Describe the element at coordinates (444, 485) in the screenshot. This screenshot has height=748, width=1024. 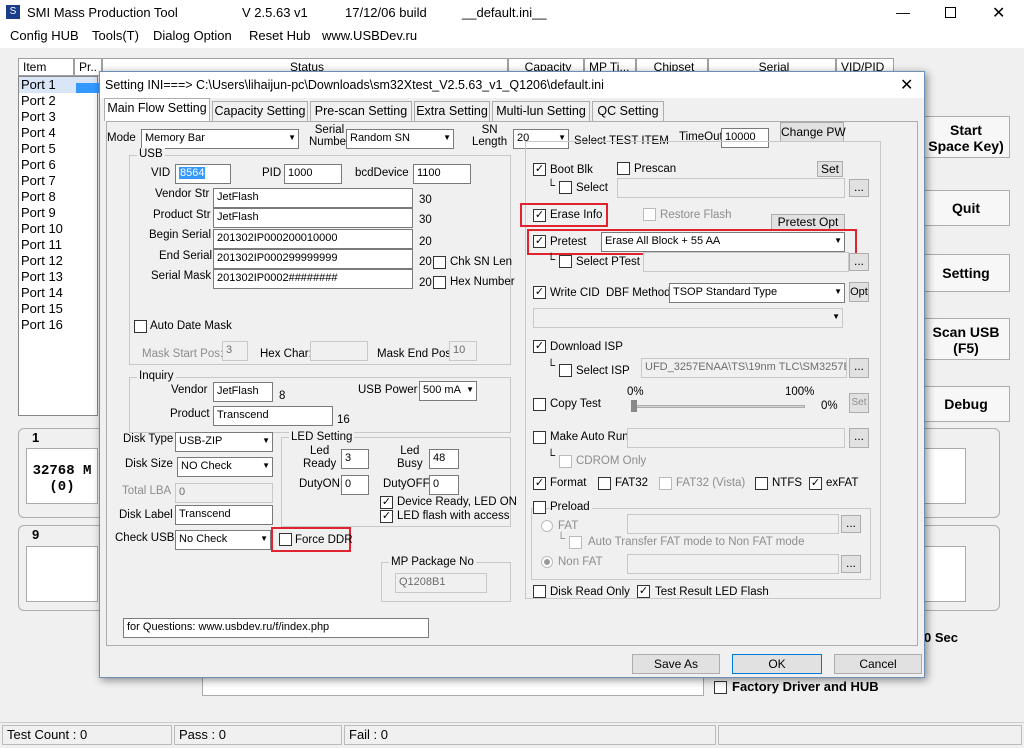
I see `duty-off-input: 0` at that location.